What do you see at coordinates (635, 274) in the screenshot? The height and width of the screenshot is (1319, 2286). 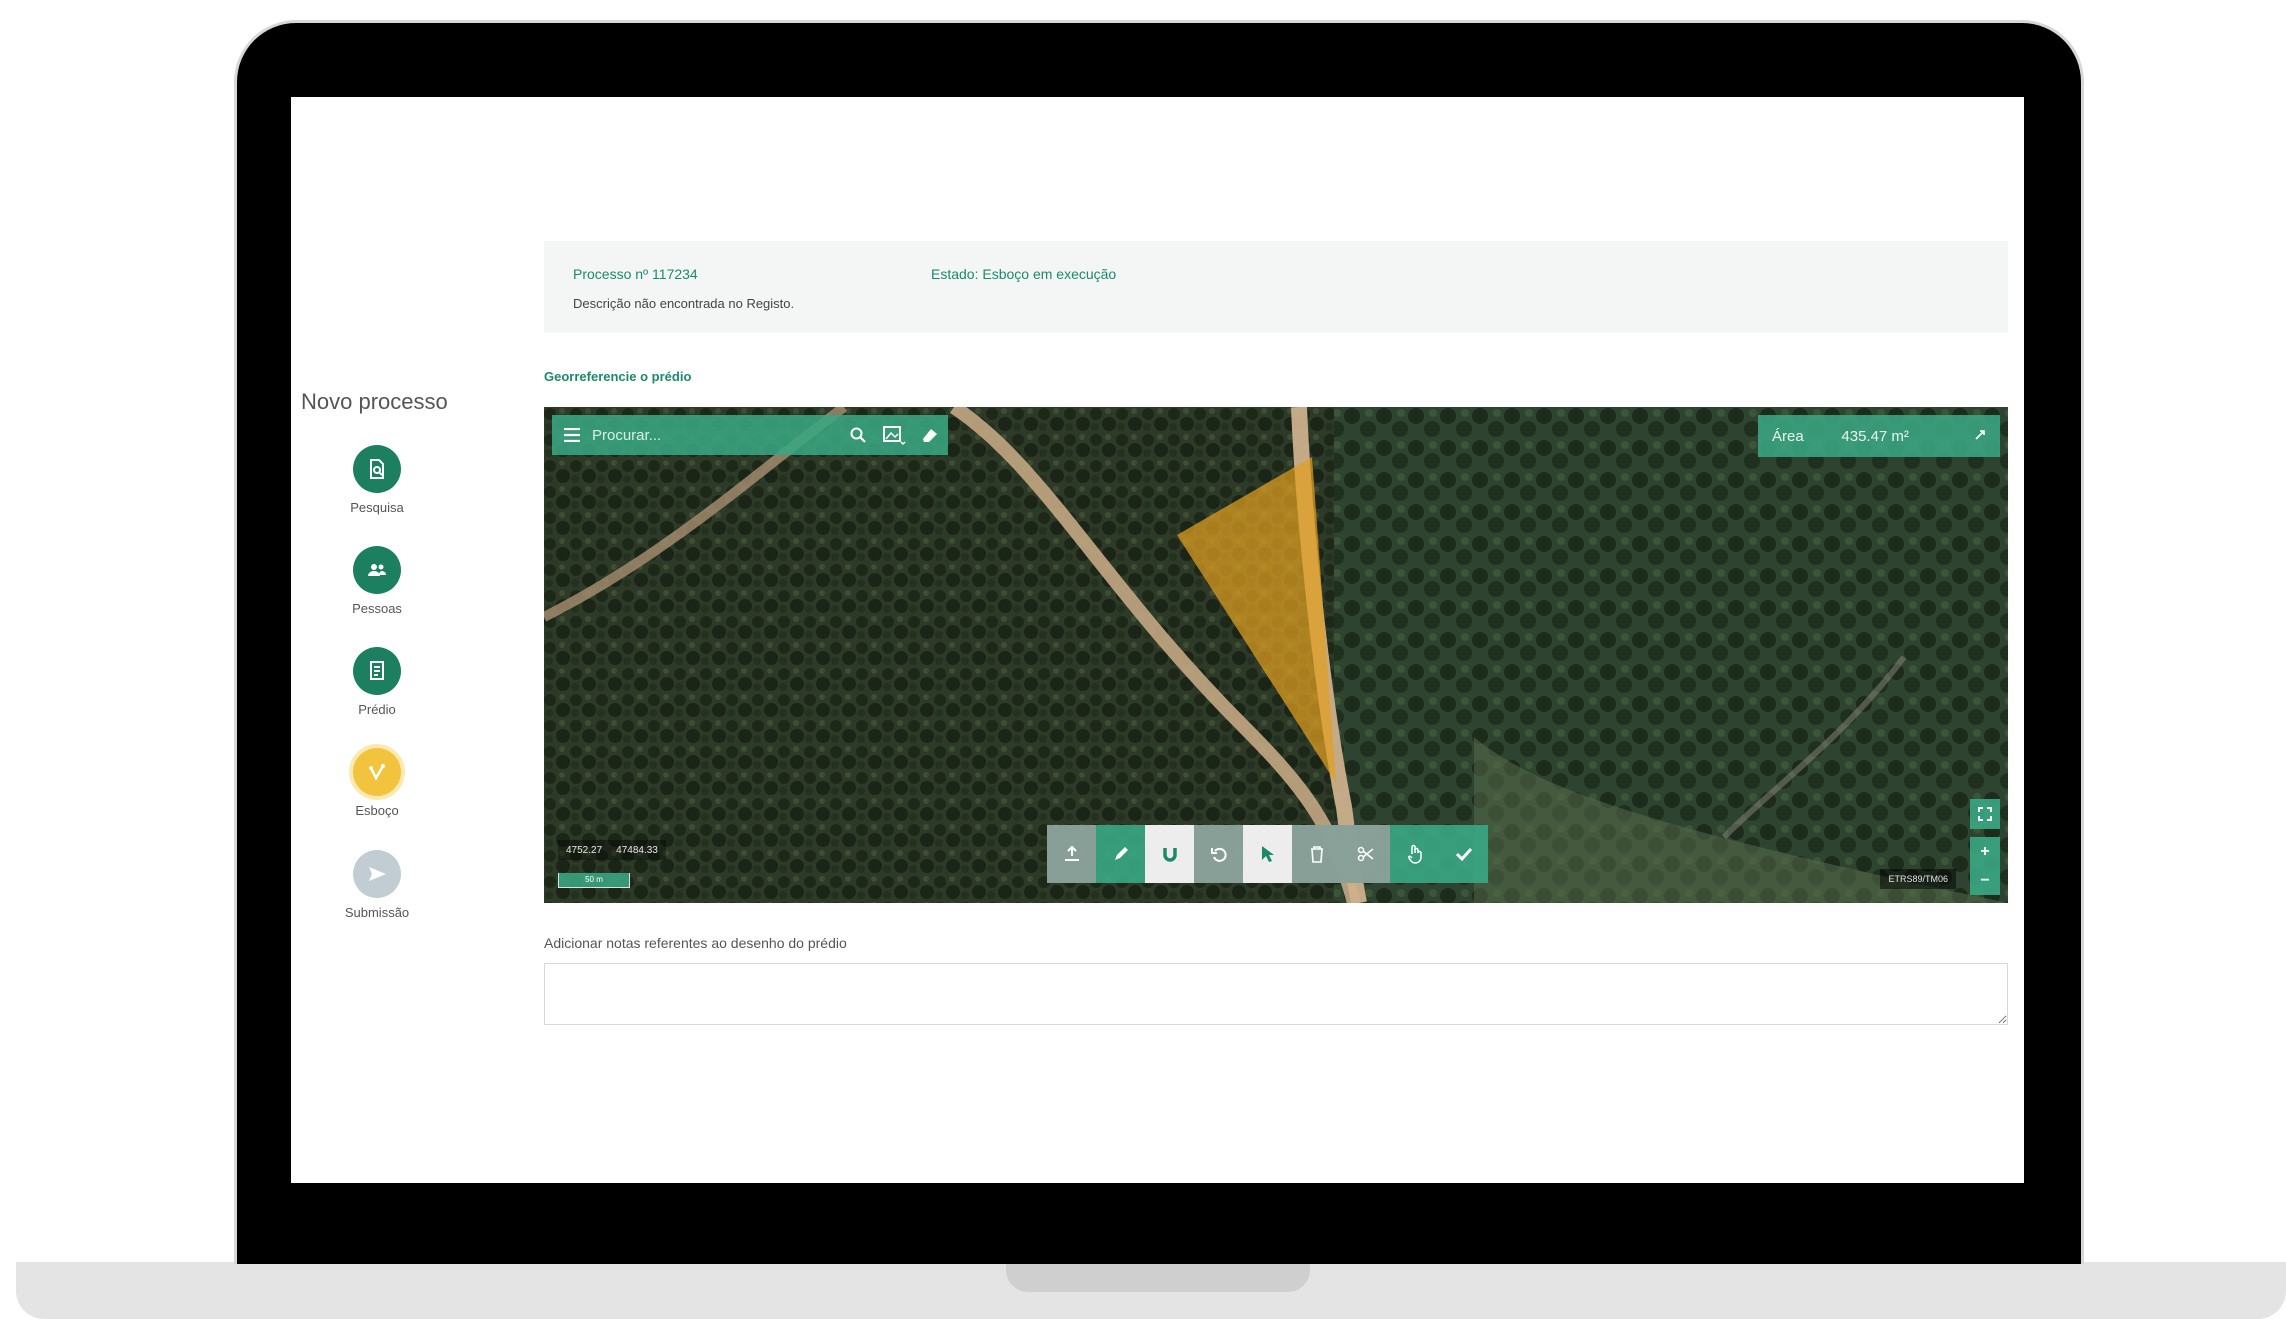 I see `process-number: Processo nº 117234` at bounding box center [635, 274].